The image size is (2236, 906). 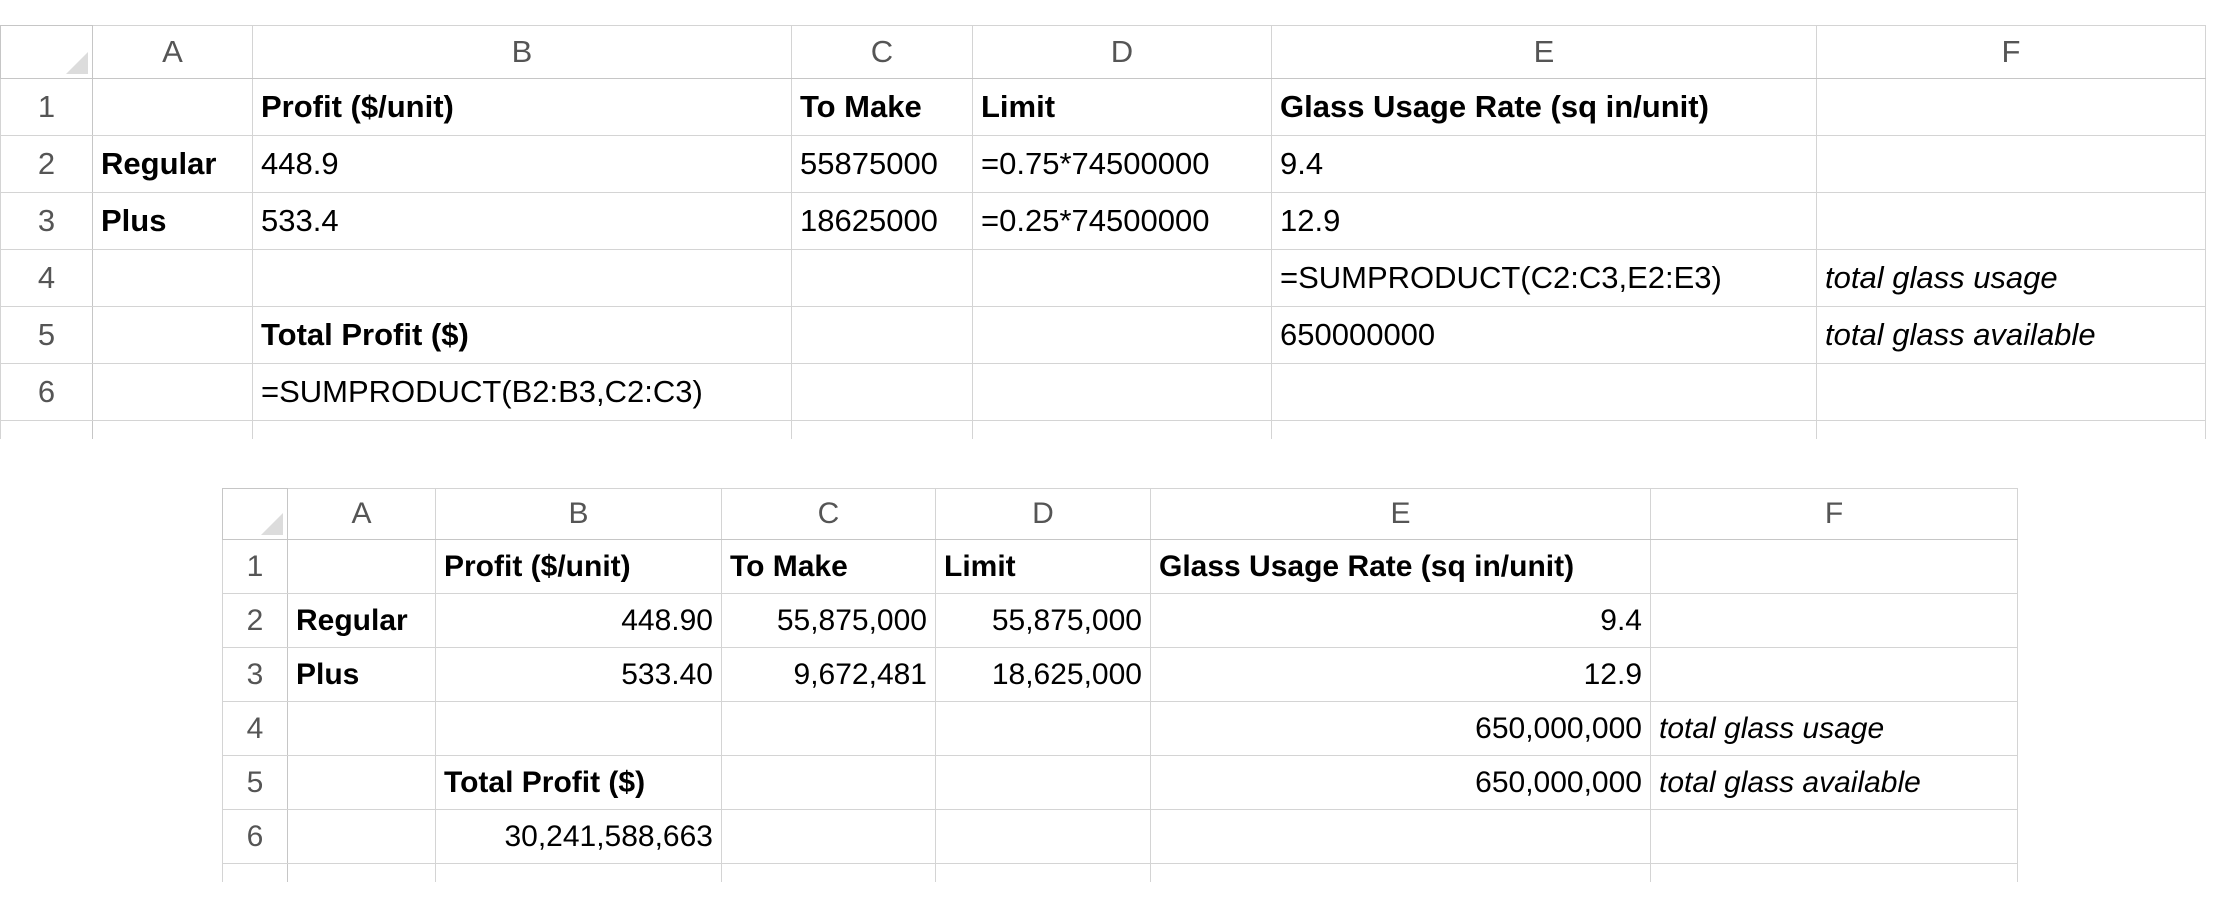 I want to click on row-header-1: 1, so click(x=46, y=107).